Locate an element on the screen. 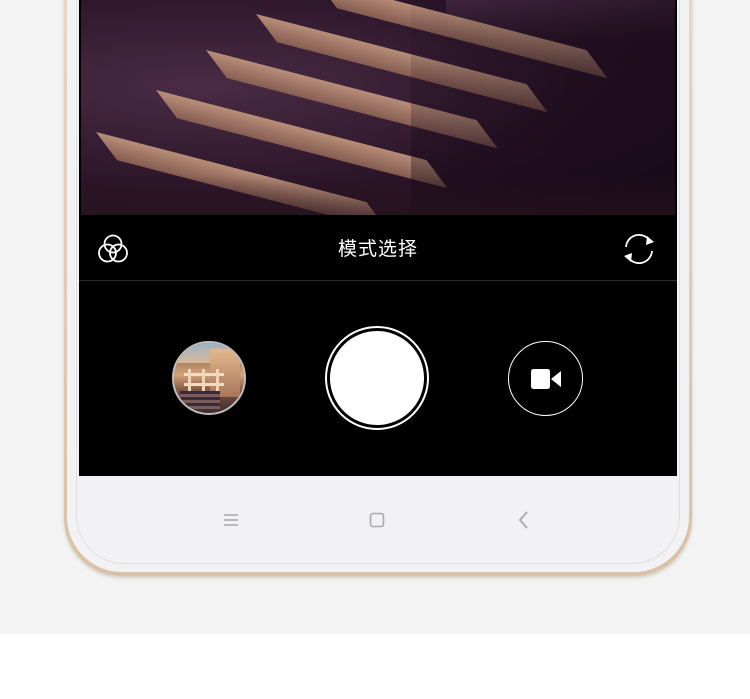 This screenshot has height=699, width=750. back-key is located at coordinates (523, 520).